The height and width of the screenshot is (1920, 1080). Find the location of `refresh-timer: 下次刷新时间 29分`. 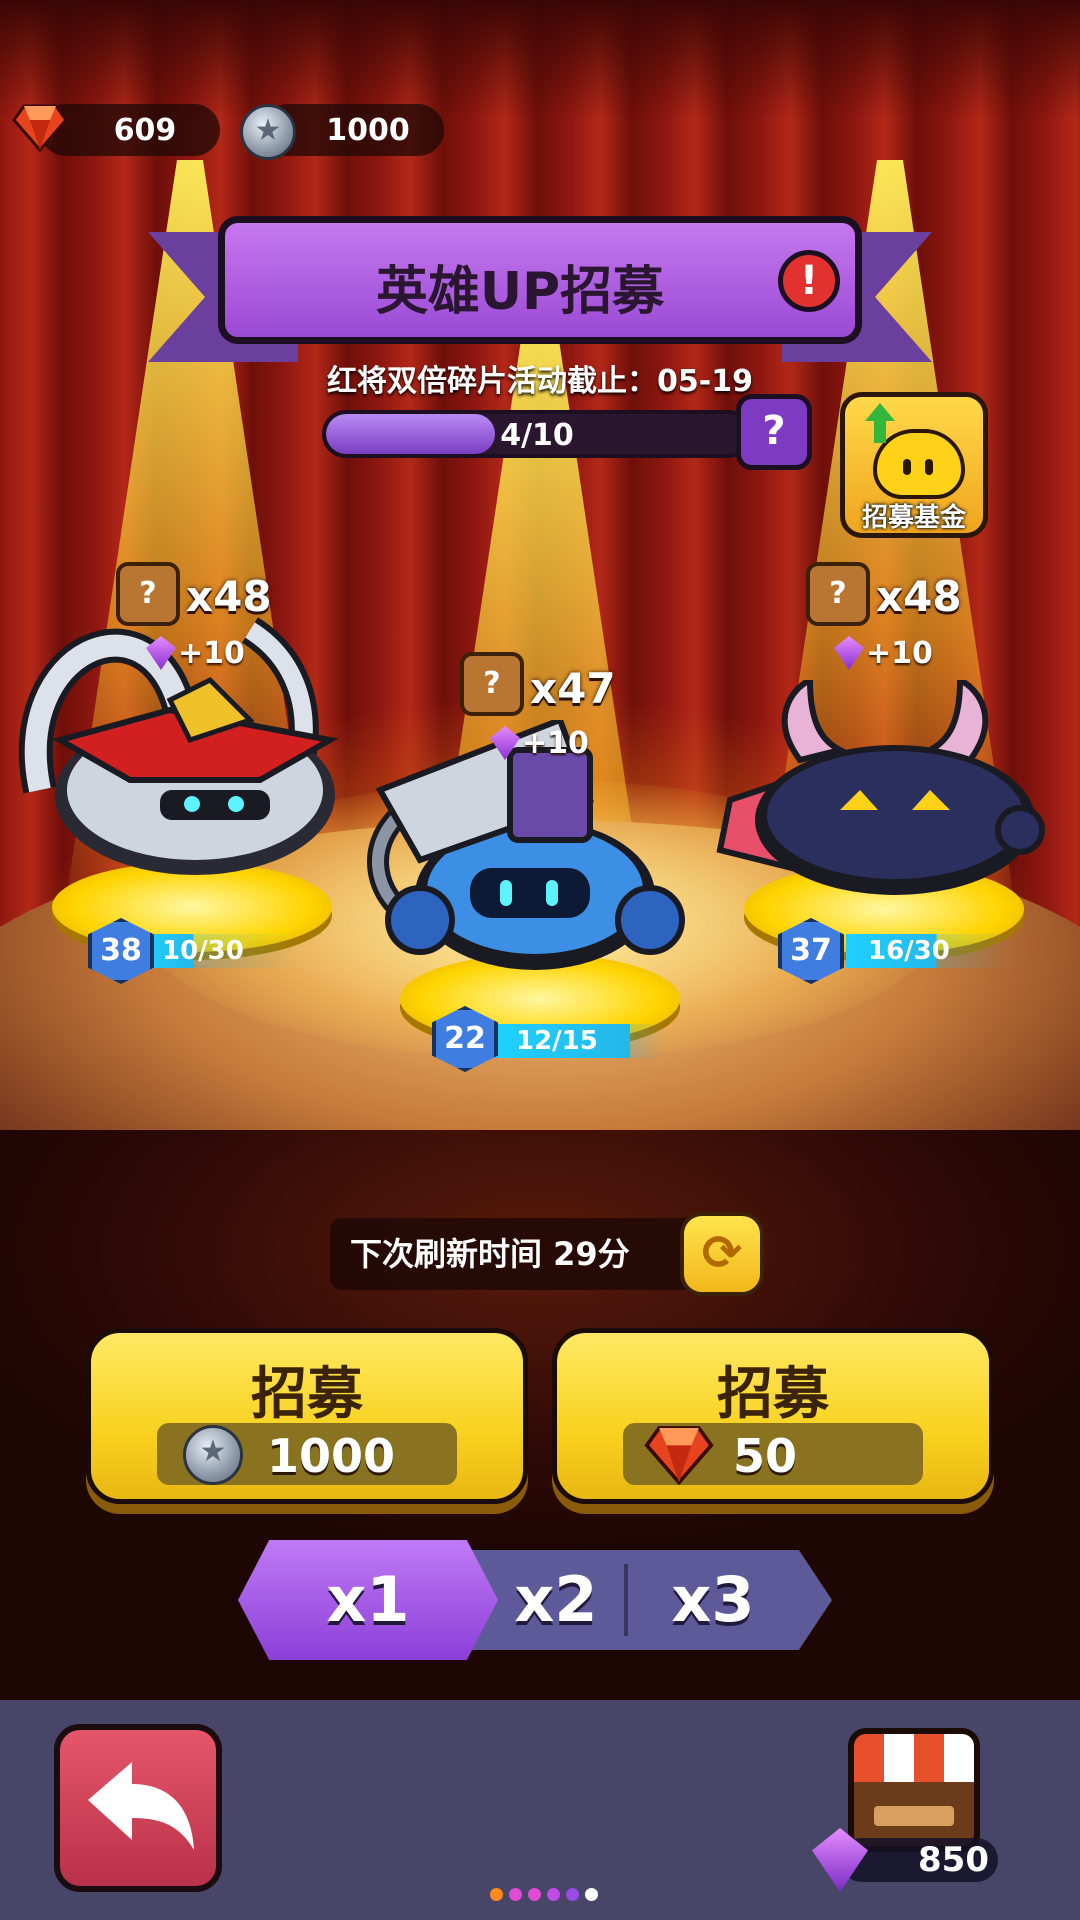

refresh-timer: 下次刷新时间 29分 is located at coordinates (515, 1254).